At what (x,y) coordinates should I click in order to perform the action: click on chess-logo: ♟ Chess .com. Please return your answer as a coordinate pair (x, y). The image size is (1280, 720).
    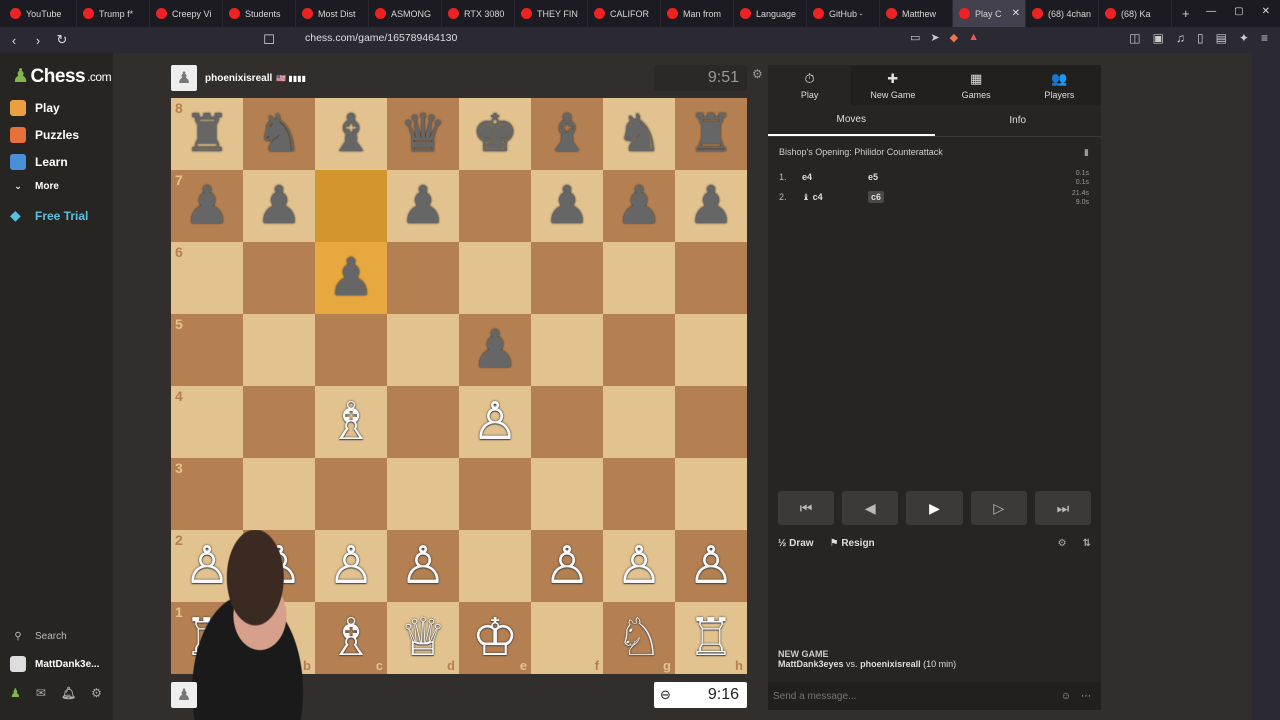
    Looking at the image, I should click on (62, 76).